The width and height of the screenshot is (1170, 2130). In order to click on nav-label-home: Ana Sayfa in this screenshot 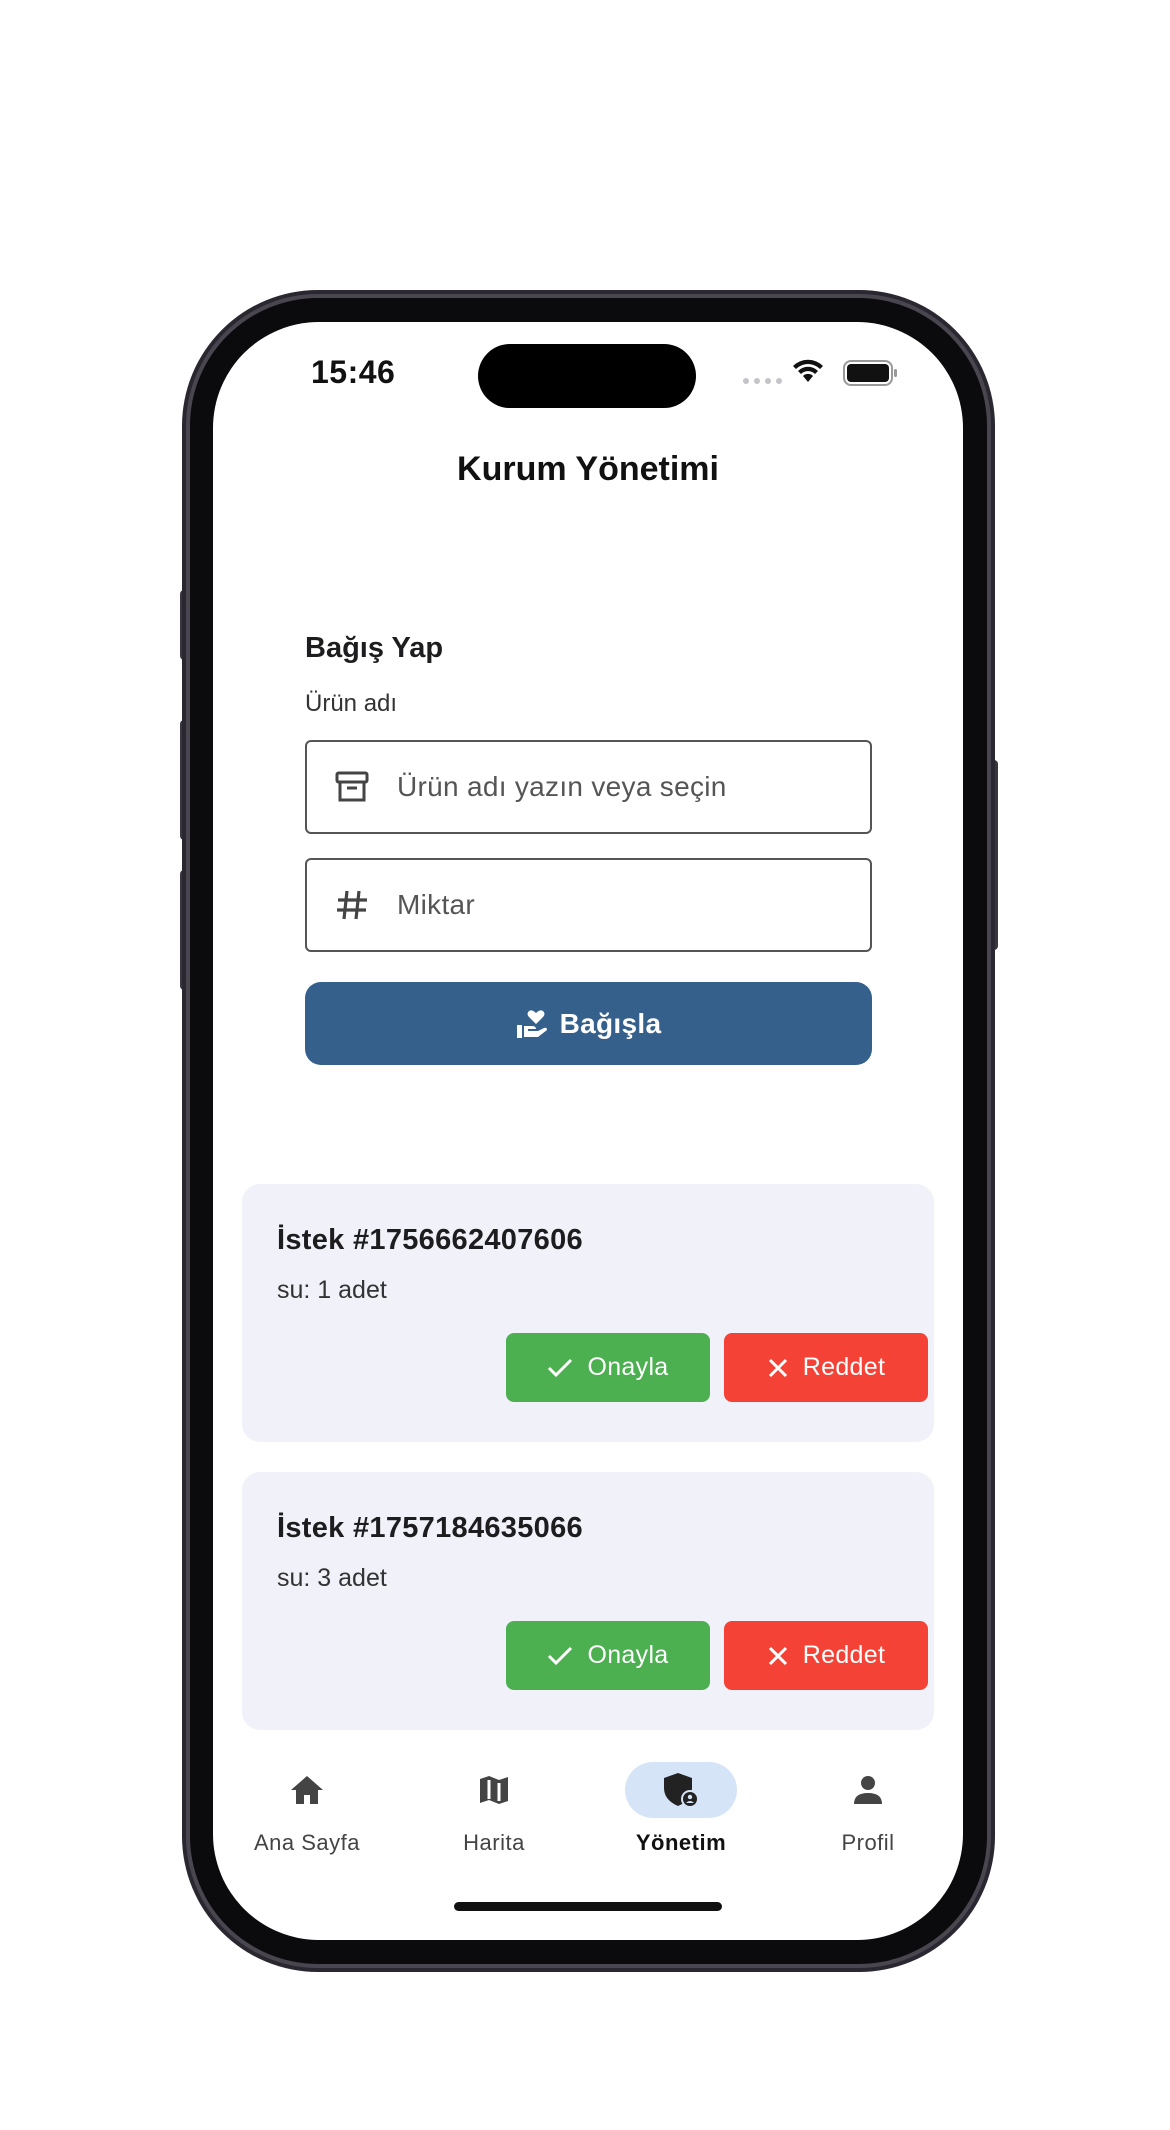, I will do `click(306, 1842)`.